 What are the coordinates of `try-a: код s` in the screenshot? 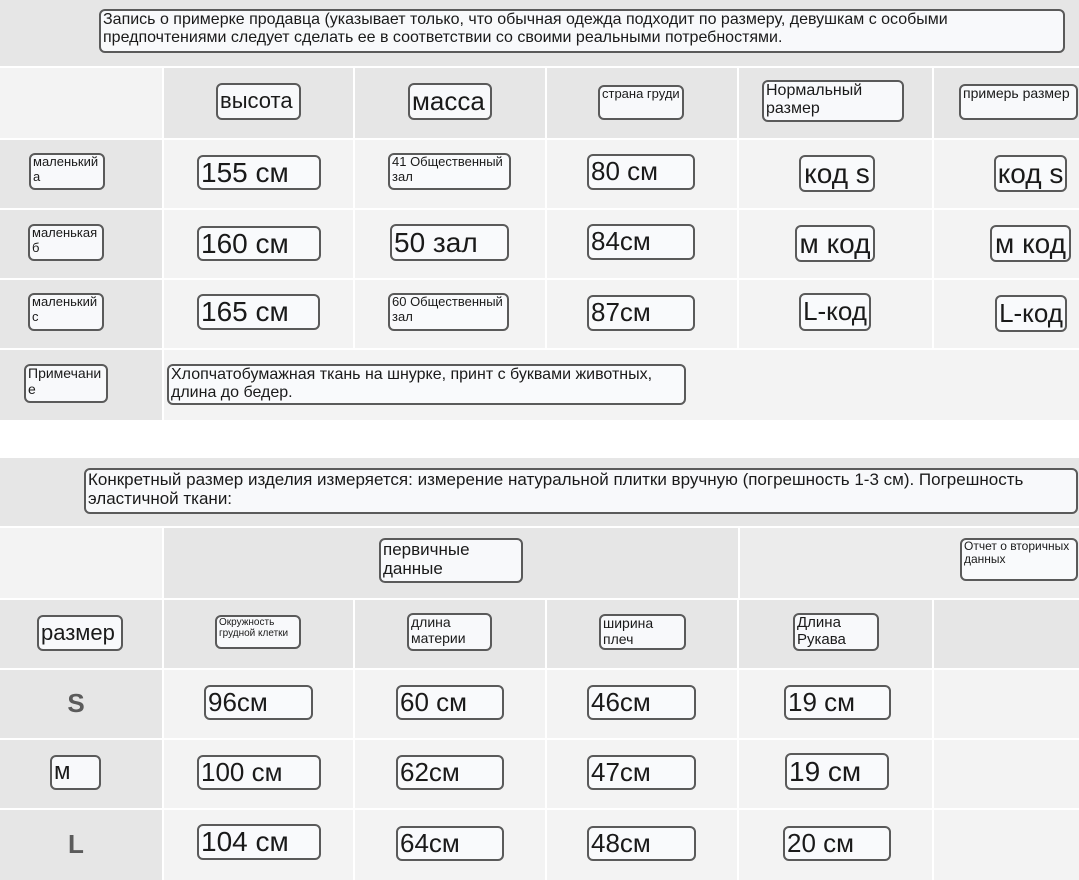 It's located at (1030, 173).